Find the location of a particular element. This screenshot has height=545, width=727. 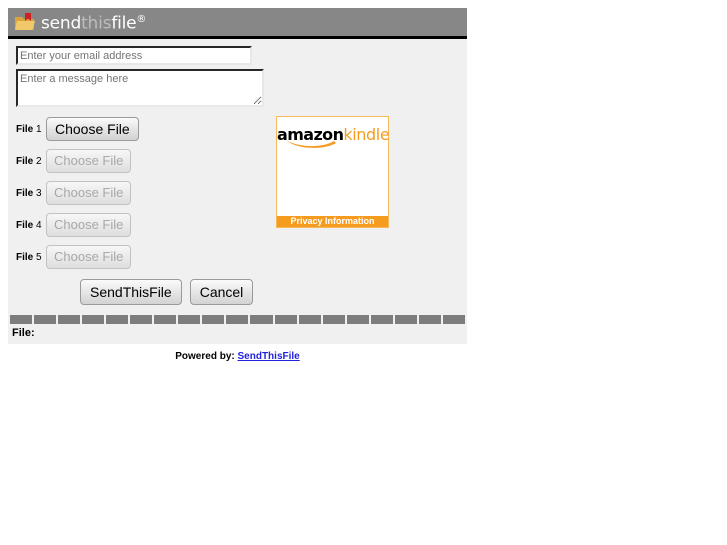

amazon-kindle-ad: amazonkindle Privacy Information is located at coordinates (333, 172).